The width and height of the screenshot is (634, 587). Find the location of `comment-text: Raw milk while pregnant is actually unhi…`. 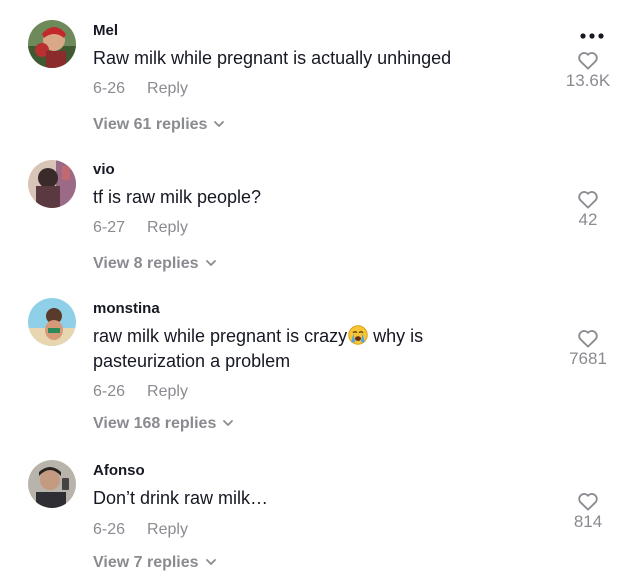

comment-text: Raw milk while pregnant is actually unhi… is located at coordinates (272, 58).